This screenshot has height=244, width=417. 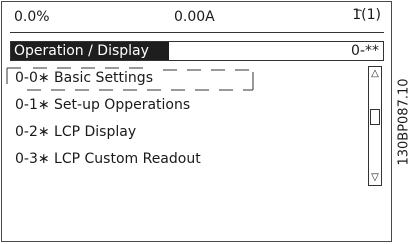 What do you see at coordinates (366, 13) in the screenshot?
I see `status-setup: ⌢ 1(1)` at bounding box center [366, 13].